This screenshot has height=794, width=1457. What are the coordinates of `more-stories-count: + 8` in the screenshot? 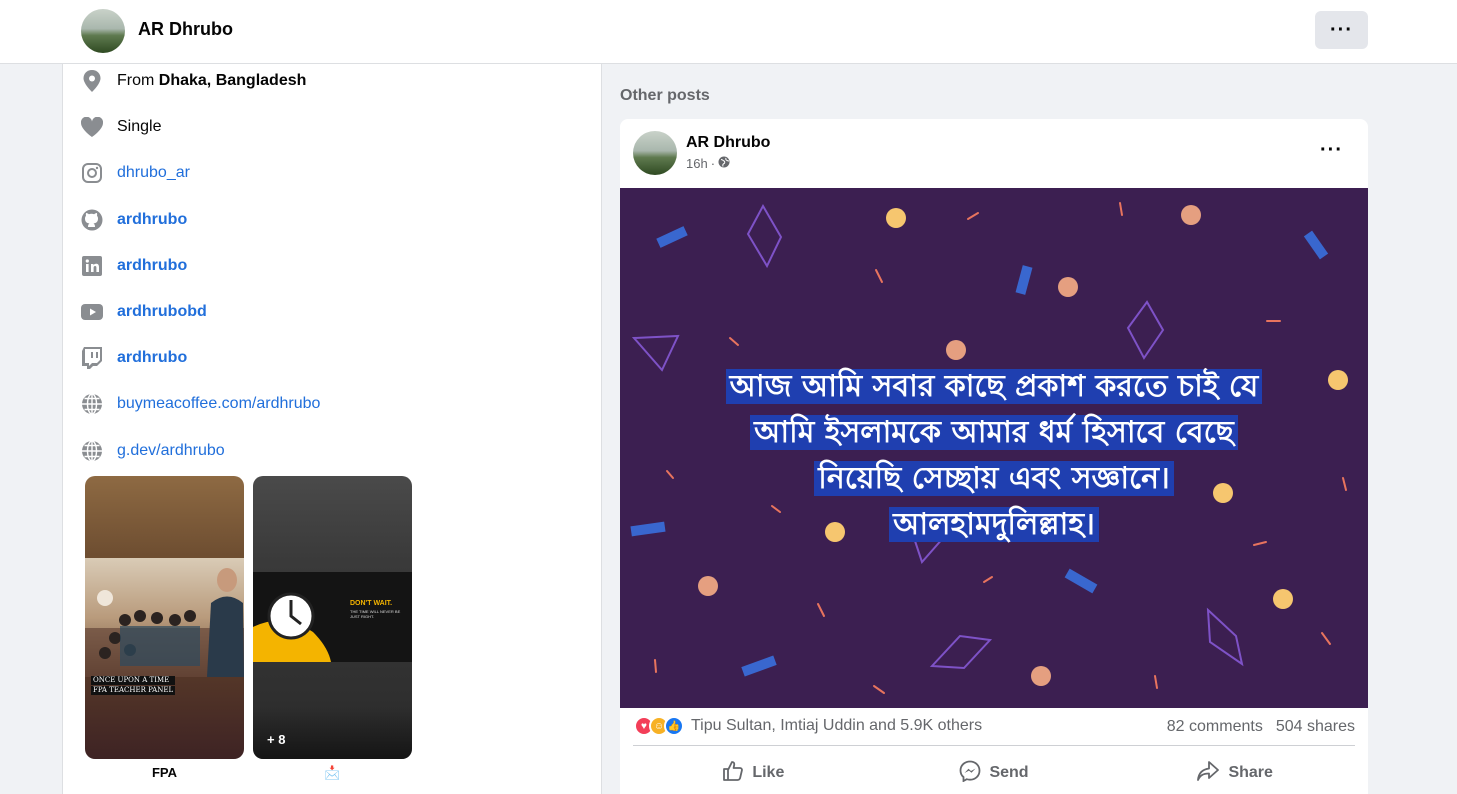 It's located at (276, 739).